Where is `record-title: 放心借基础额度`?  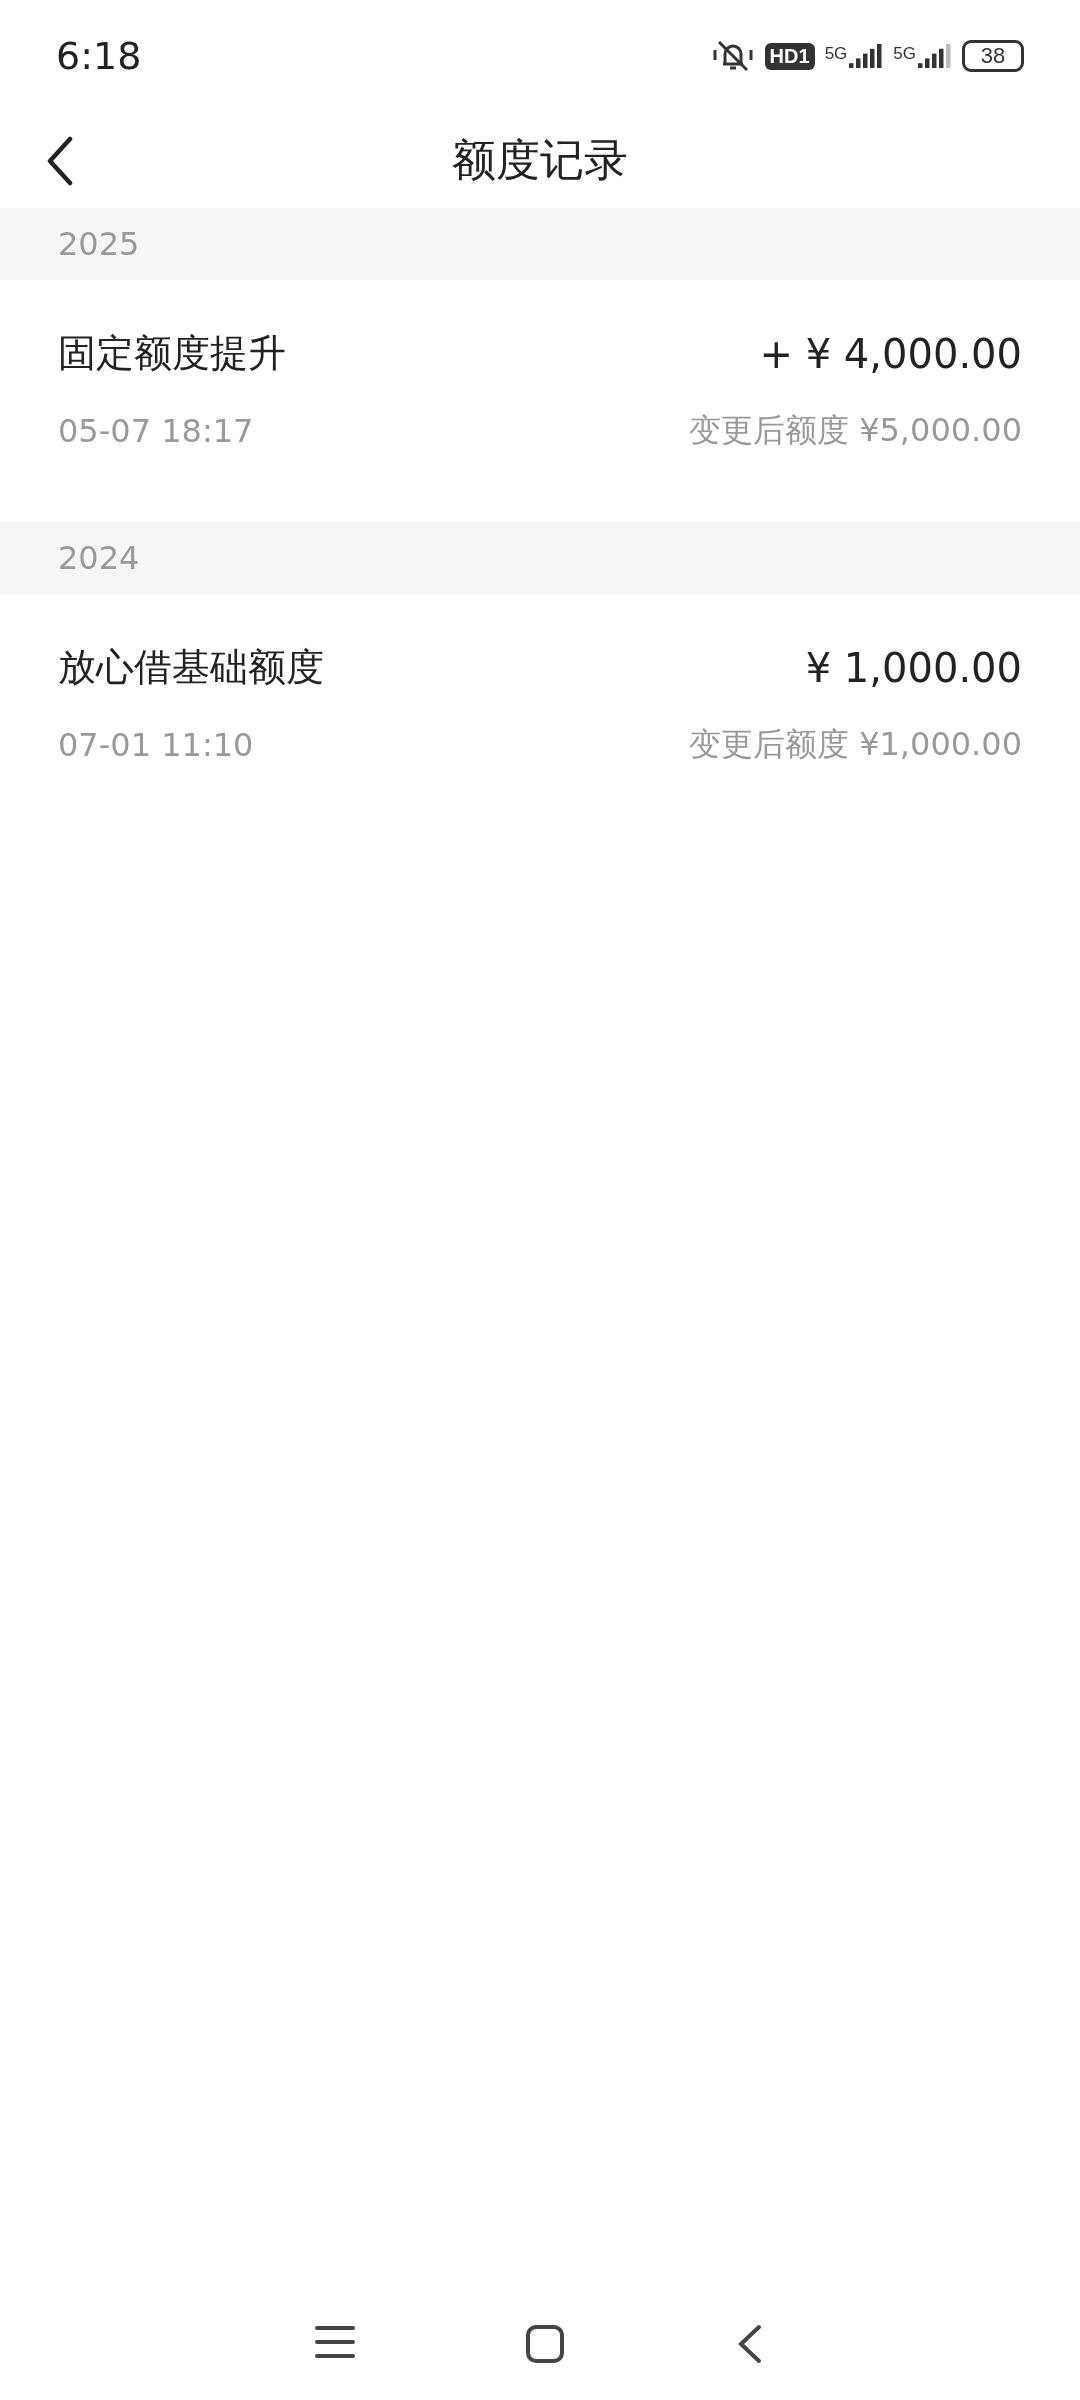 record-title: 放心借基础额度 is located at coordinates (191, 667).